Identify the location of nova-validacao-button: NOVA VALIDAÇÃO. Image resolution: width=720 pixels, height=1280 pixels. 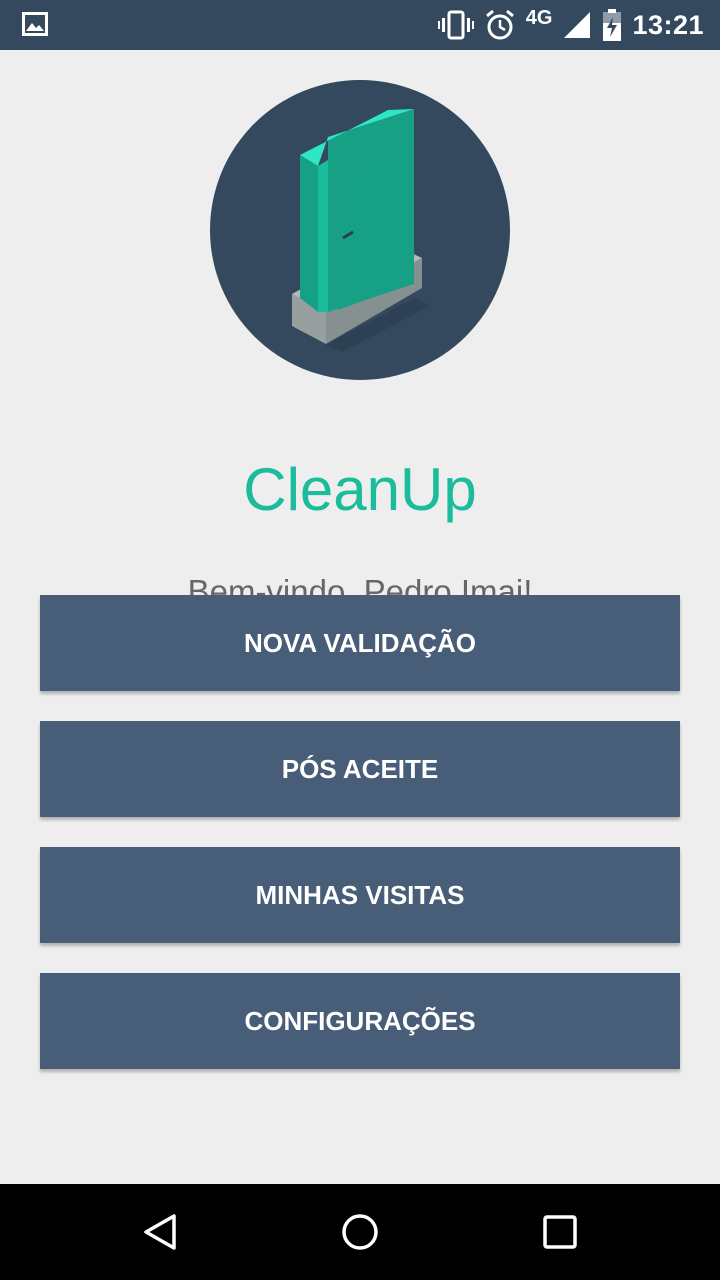
(360, 643).